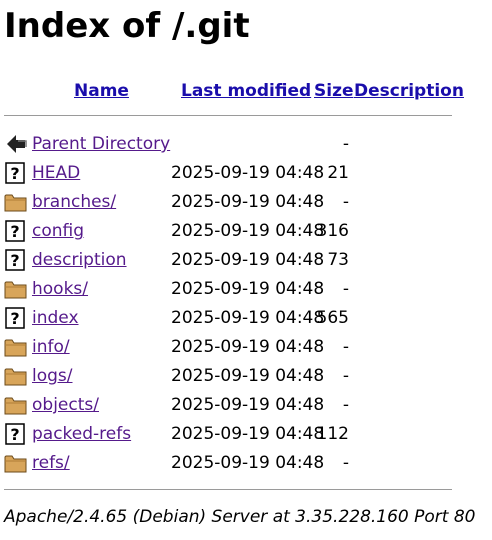  What do you see at coordinates (74, 202) in the screenshot?
I see `file-link: branches/` at bounding box center [74, 202].